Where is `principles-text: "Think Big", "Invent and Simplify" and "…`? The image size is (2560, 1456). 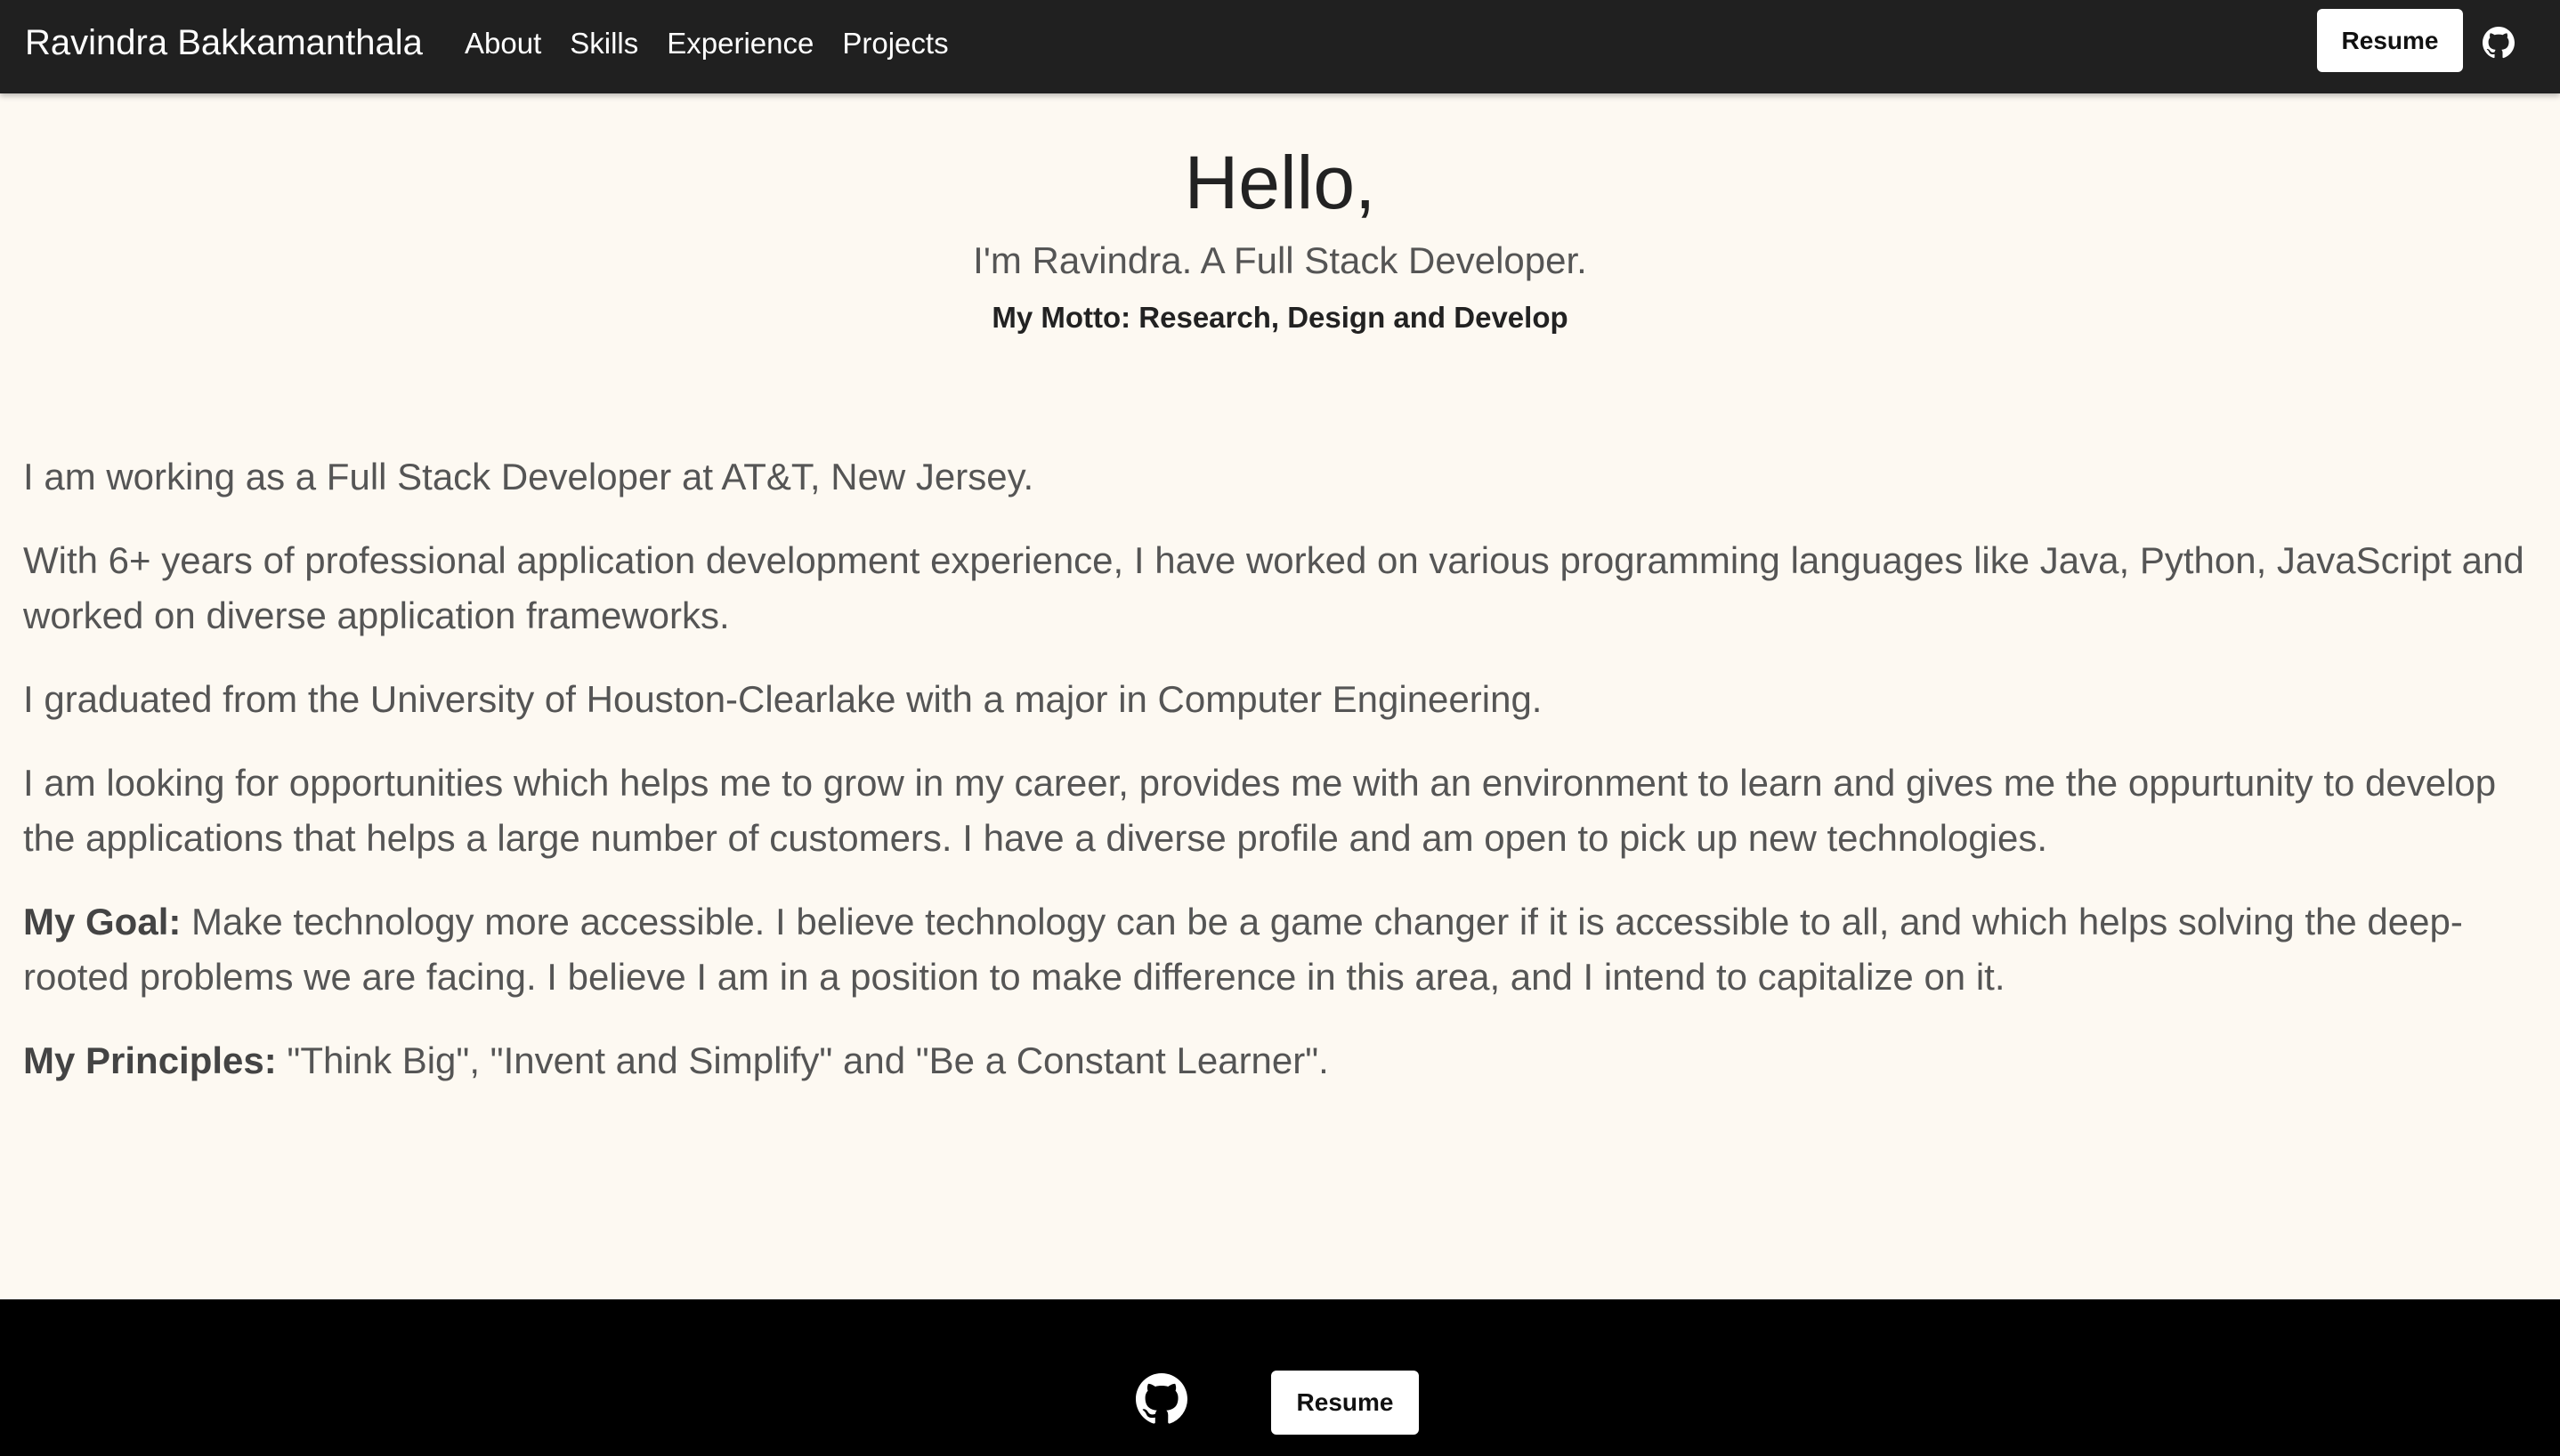
principles-text: "Think Big", "Invent and Simplify" and "… is located at coordinates (803, 1060).